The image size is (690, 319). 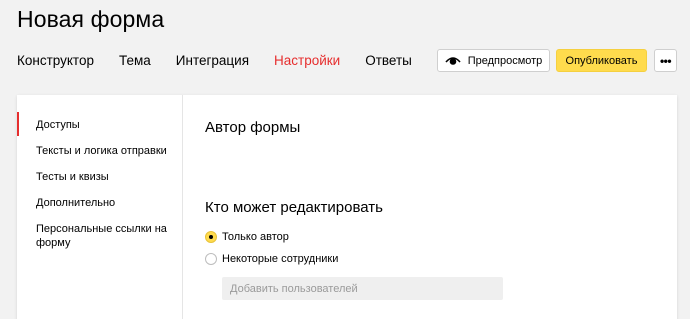 What do you see at coordinates (106, 125) in the screenshot?
I see `sidebar-item-access: Доступы` at bounding box center [106, 125].